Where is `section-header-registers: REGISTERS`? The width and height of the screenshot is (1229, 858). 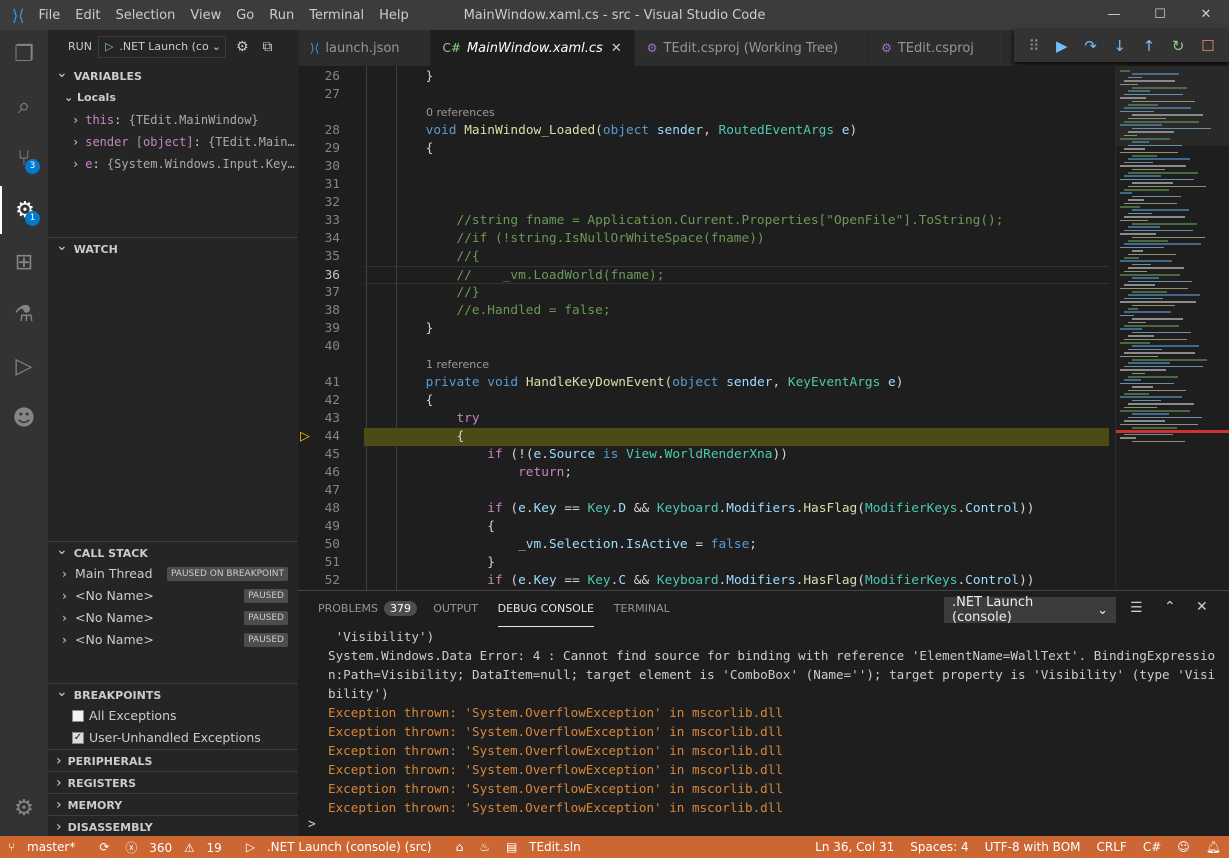
section-header-registers: REGISTERS is located at coordinates (173, 782).